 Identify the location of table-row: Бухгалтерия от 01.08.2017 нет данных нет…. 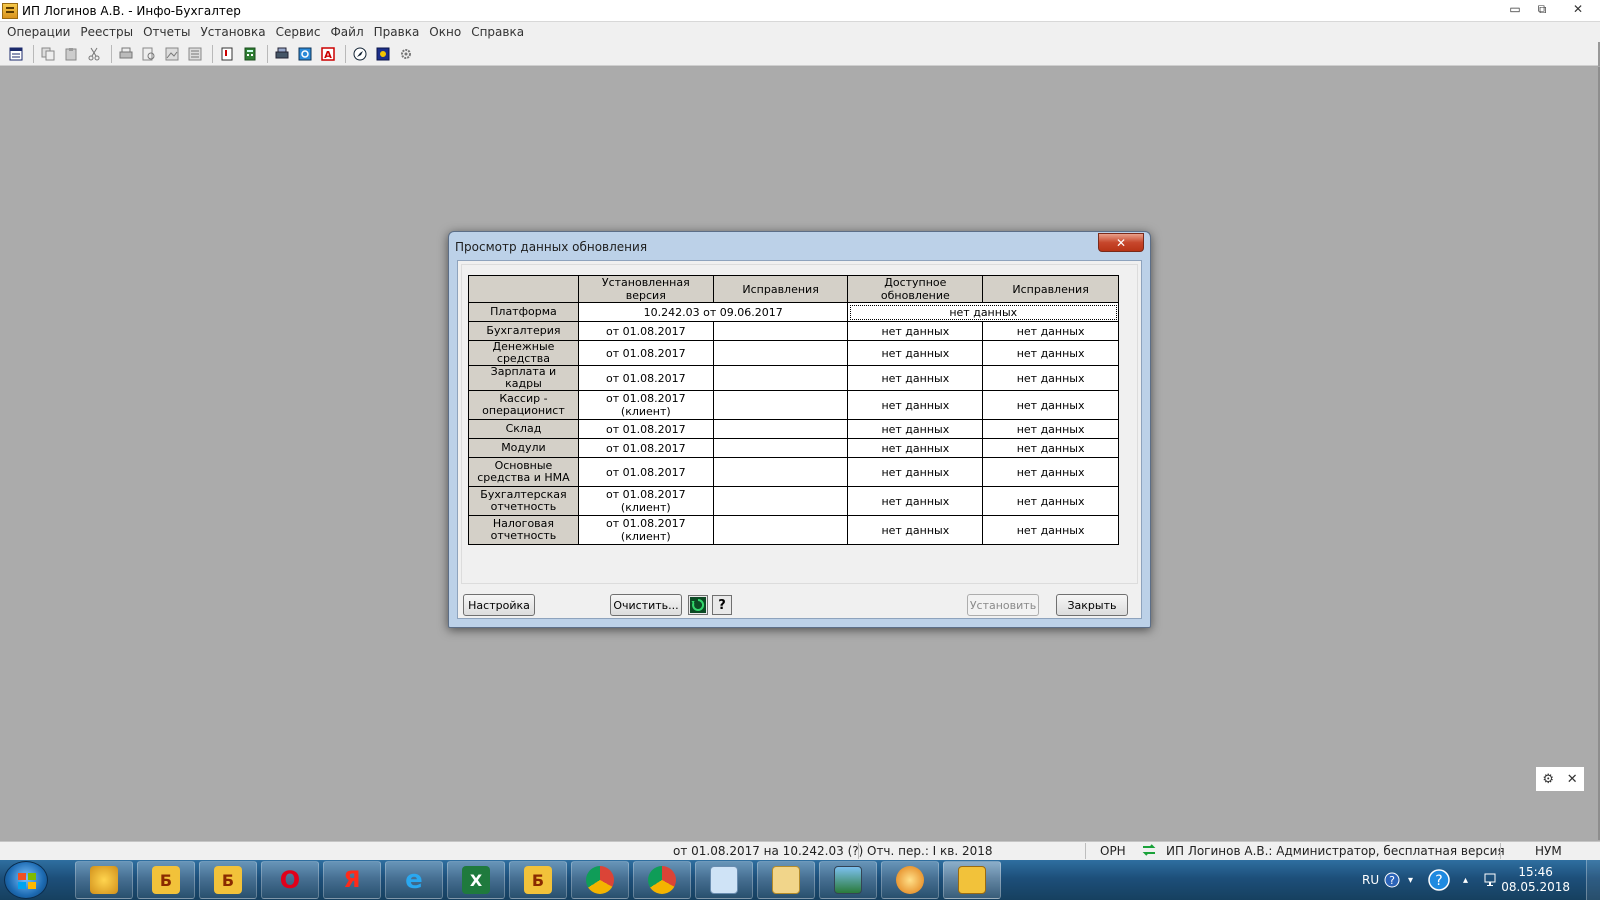
(793, 331).